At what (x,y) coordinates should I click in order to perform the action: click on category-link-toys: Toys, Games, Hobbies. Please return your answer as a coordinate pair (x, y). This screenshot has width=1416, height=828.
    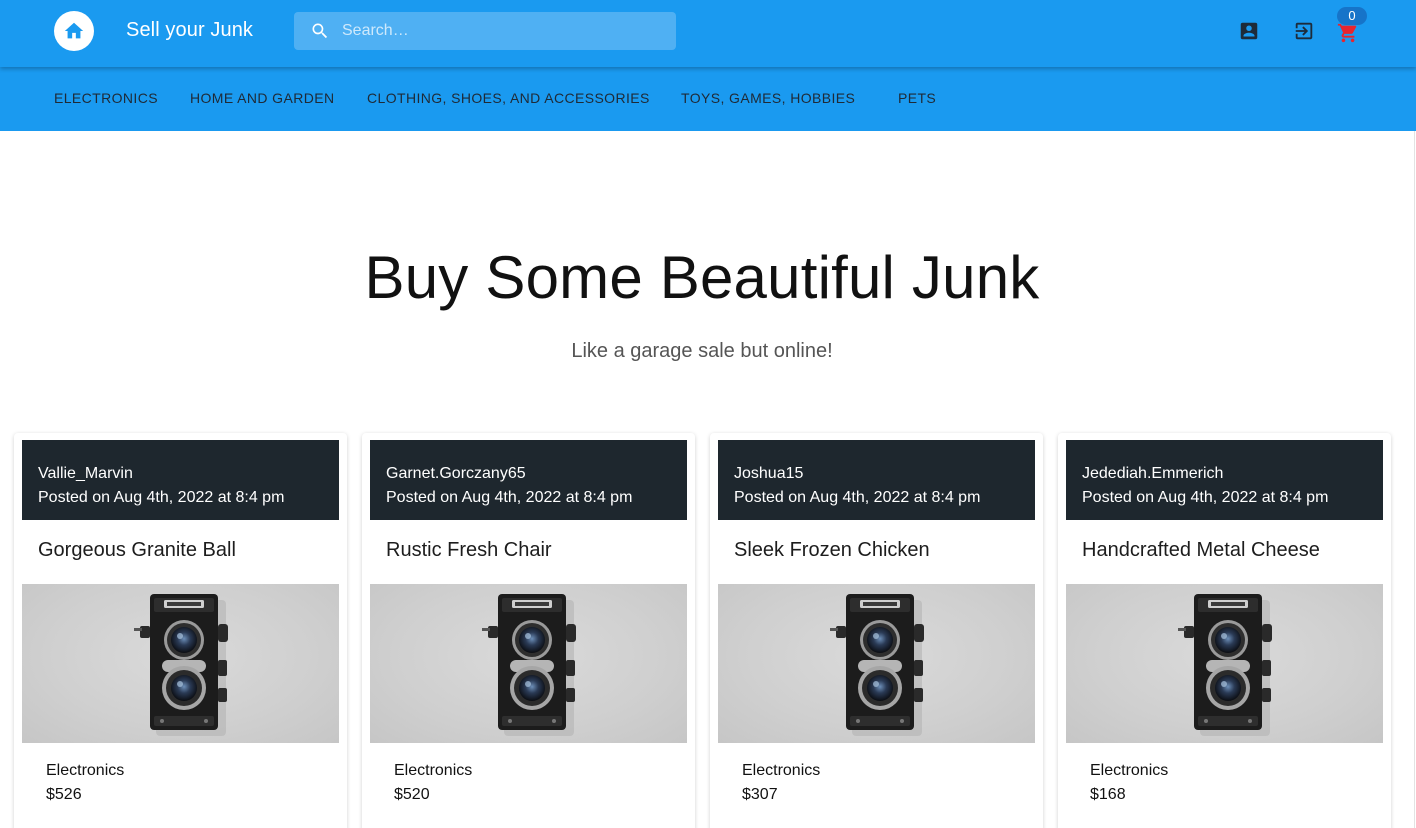
    Looking at the image, I should click on (768, 98).